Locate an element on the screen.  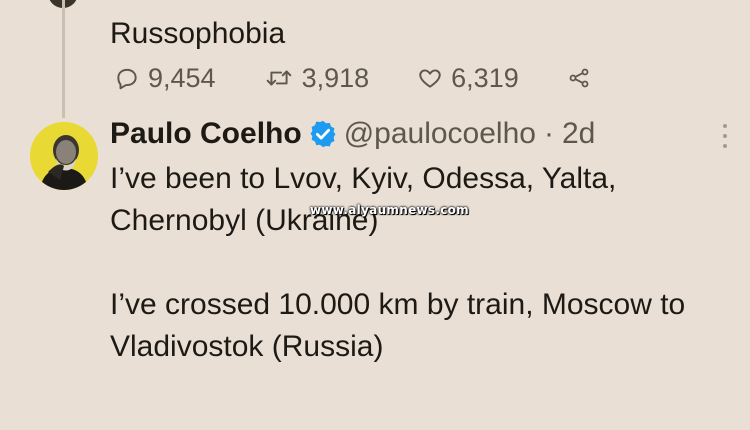
share-icon is located at coordinates (579, 78).